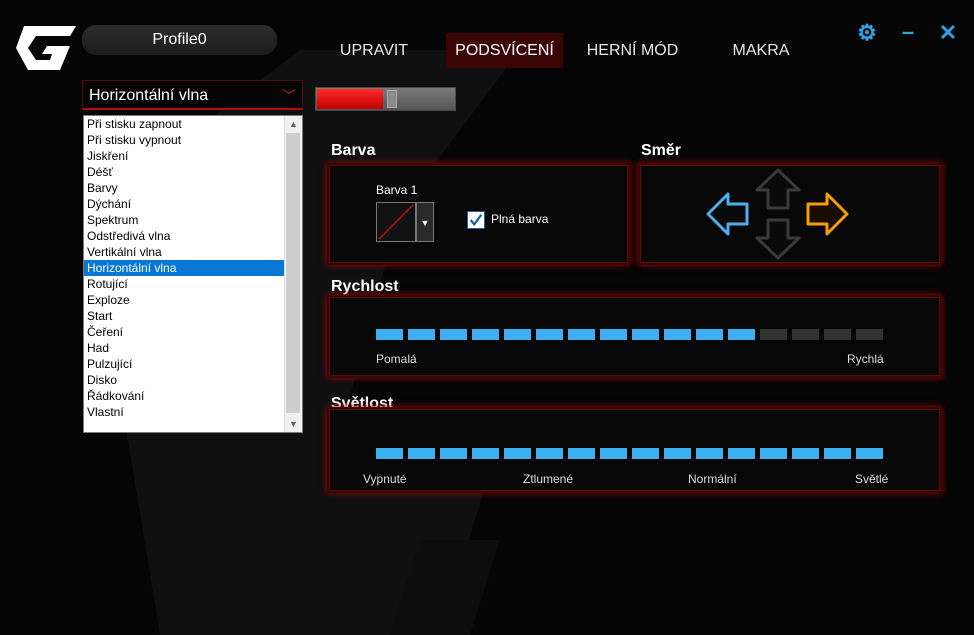 The image size is (974, 635). I want to click on effect-option: Rotující, so click(184, 284).